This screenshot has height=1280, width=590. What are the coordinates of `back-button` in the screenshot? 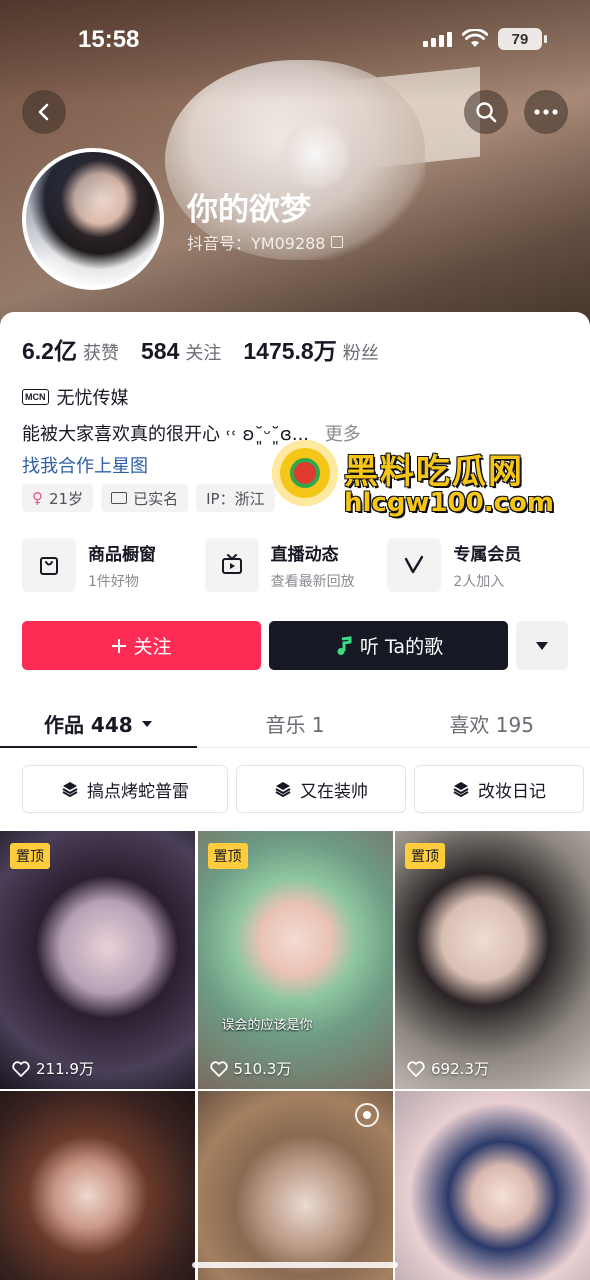 It's located at (44, 112).